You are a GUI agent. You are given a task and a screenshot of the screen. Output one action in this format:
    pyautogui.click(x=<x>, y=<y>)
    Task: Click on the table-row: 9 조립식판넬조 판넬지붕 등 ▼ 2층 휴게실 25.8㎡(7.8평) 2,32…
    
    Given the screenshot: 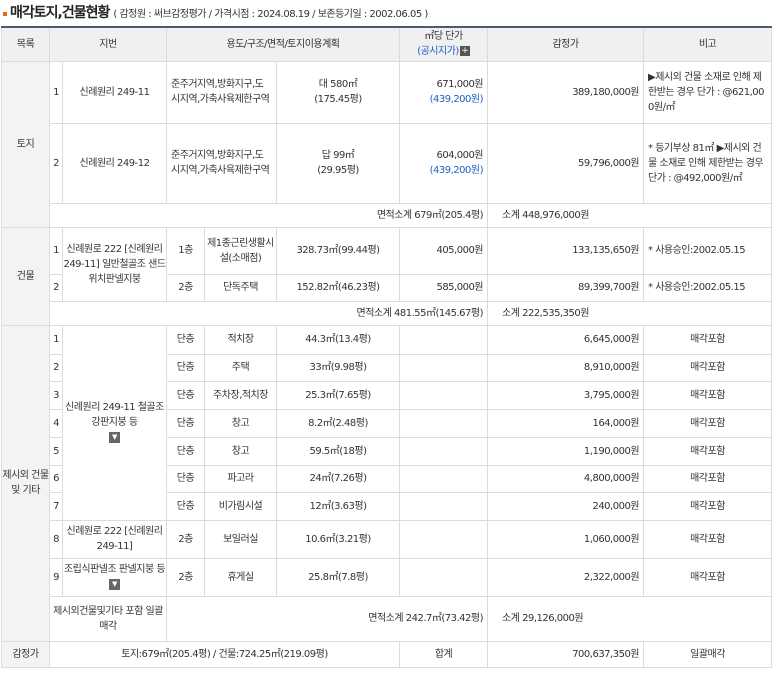 What is the action you would take?
    pyautogui.click(x=387, y=577)
    